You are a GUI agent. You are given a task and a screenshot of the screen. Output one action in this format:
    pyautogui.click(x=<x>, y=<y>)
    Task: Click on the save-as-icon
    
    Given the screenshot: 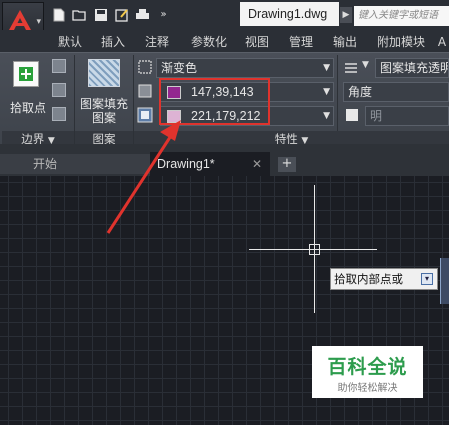 What is the action you would take?
    pyautogui.click(x=121, y=14)
    